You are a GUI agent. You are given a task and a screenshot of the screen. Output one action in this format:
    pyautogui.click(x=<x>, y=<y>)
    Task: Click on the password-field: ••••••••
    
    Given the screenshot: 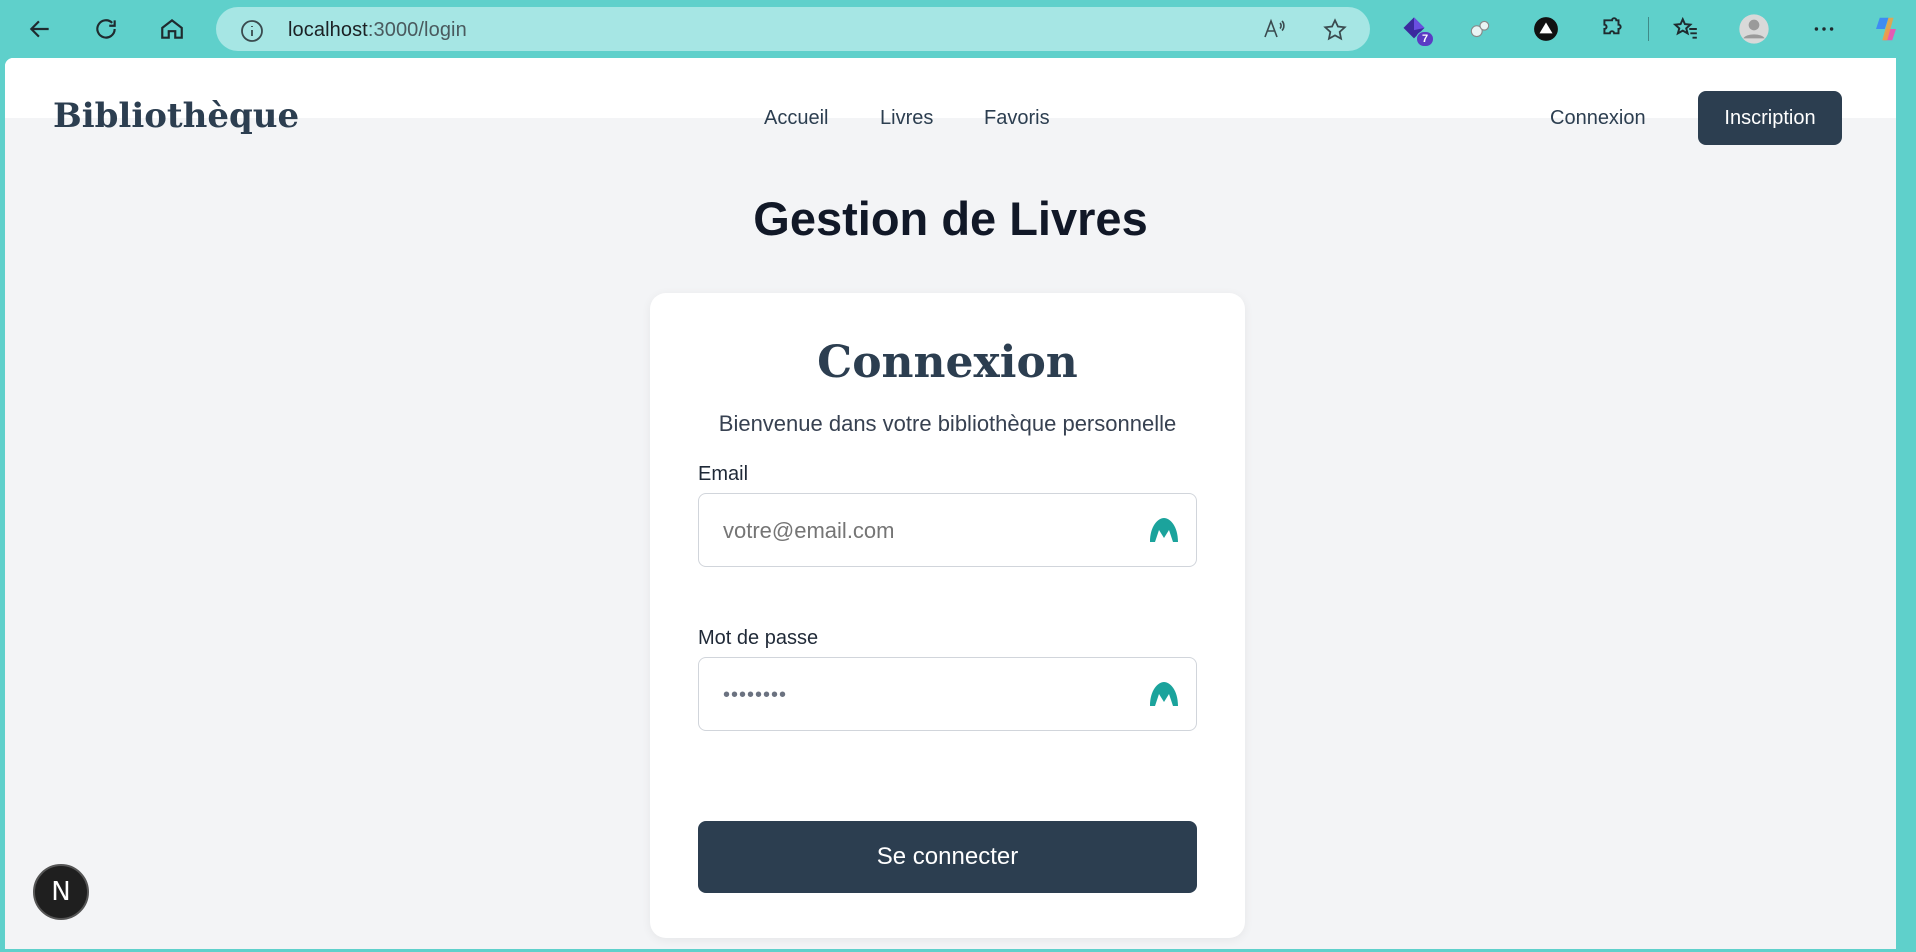 What is the action you would take?
    pyautogui.click(x=947, y=694)
    